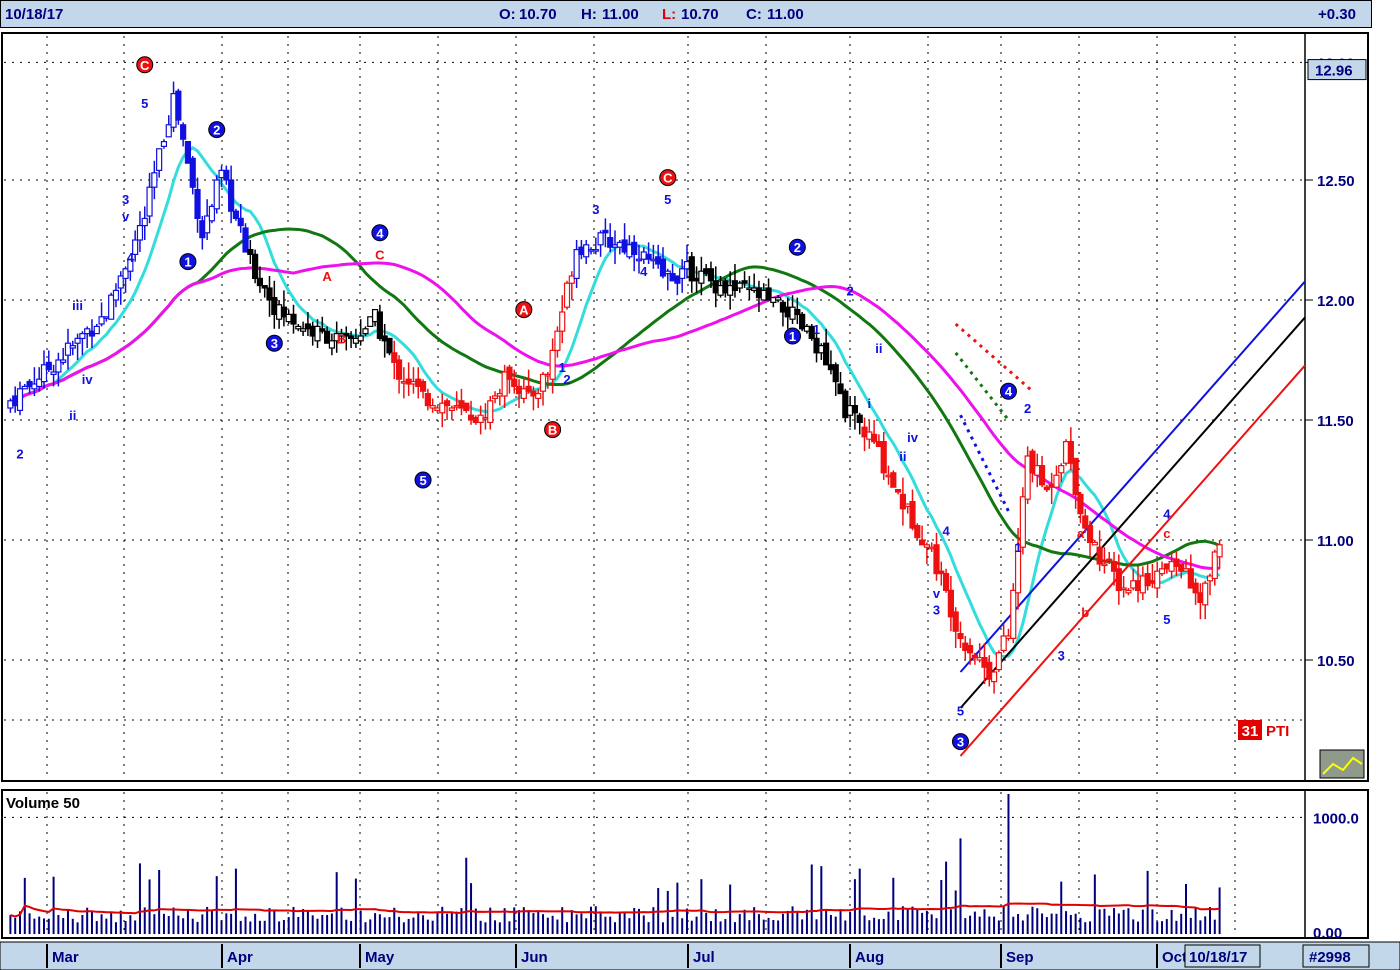 The width and height of the screenshot is (1400, 970). I want to click on month-label: May, so click(380, 957).